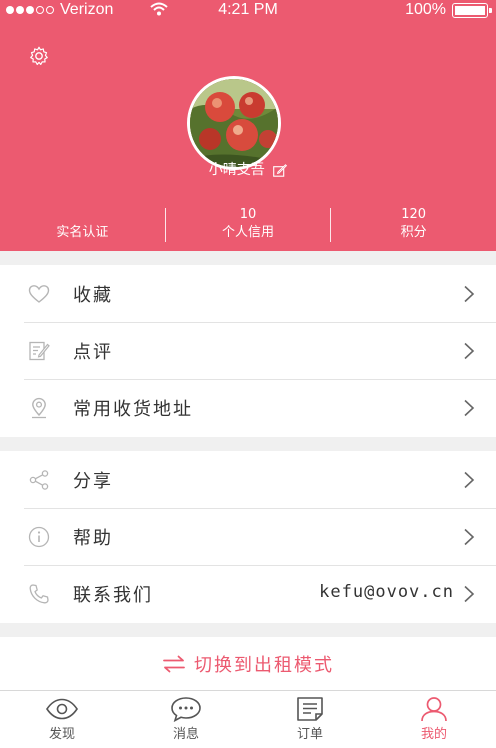 Image resolution: width=496 pixels, height=748 pixels. I want to click on tab-orders: 订单, so click(310, 719).